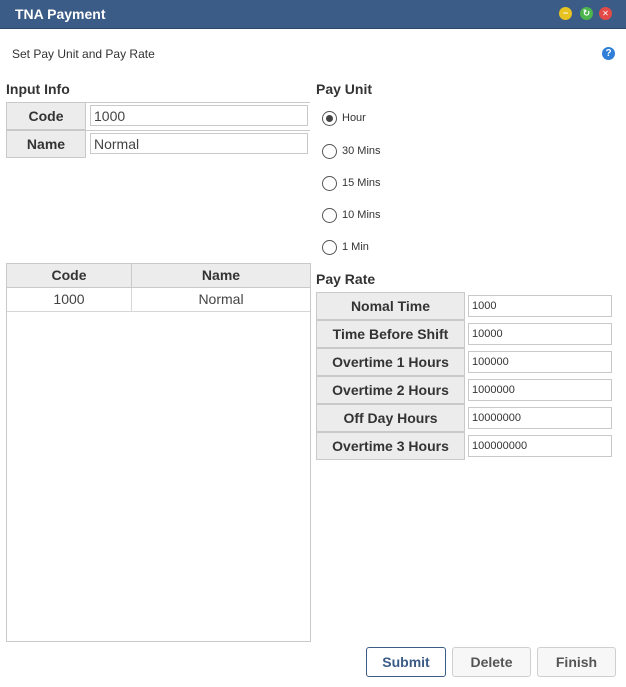 The image size is (626, 687). What do you see at coordinates (466, 446) in the screenshot?
I see `rate-row-overtime-3: Overtime 3 Hours` at bounding box center [466, 446].